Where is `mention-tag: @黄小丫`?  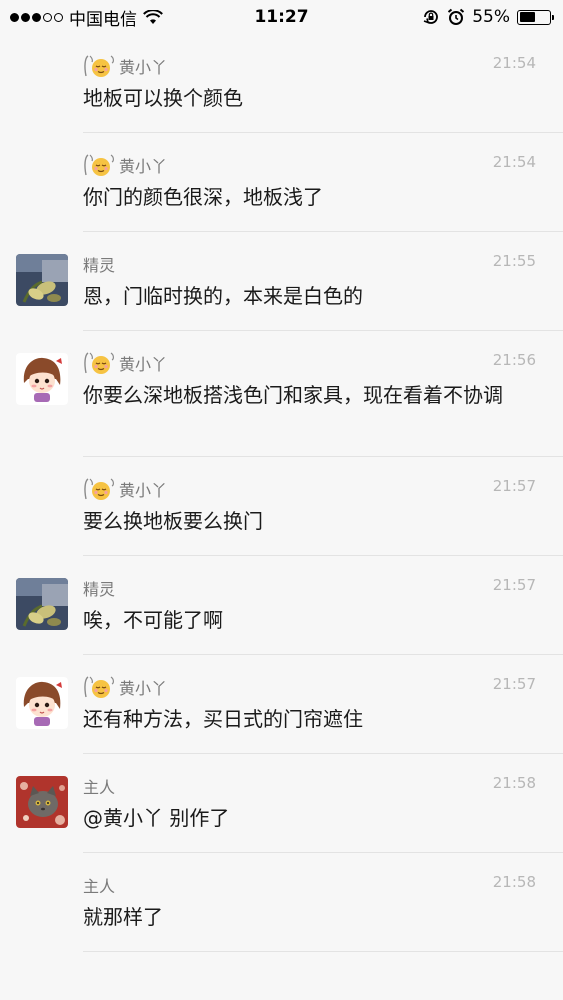 mention-tag: @黄小丫 is located at coordinates (123, 818).